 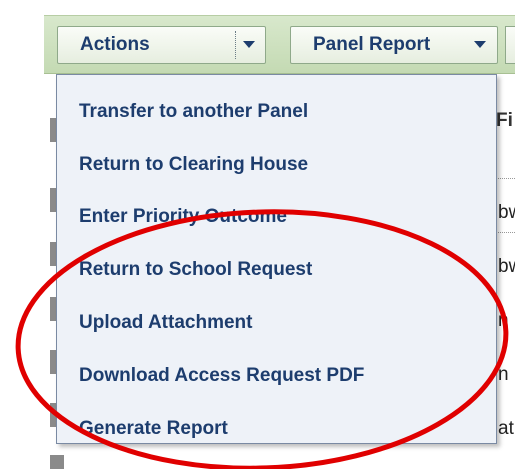 I want to click on menu-item-return-to-school-request: Return to School Request, so click(x=195, y=274).